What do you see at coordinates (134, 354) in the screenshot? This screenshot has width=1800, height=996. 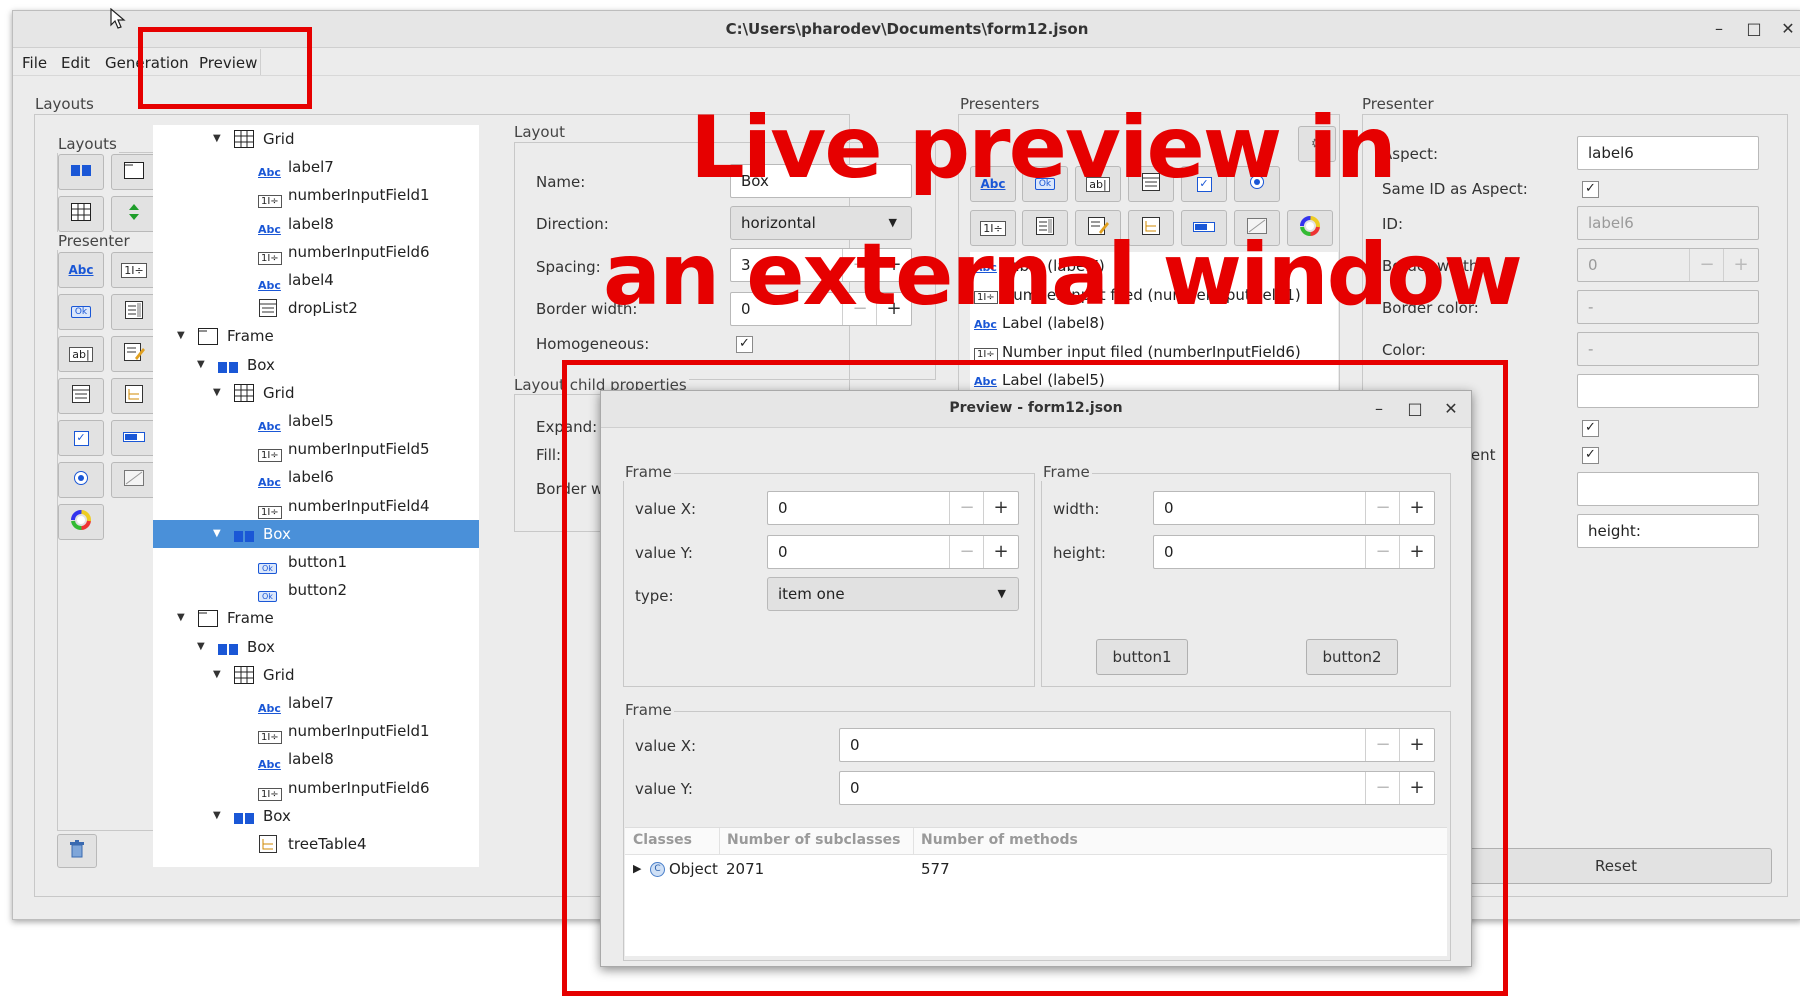 I see `text-area-tool` at bounding box center [134, 354].